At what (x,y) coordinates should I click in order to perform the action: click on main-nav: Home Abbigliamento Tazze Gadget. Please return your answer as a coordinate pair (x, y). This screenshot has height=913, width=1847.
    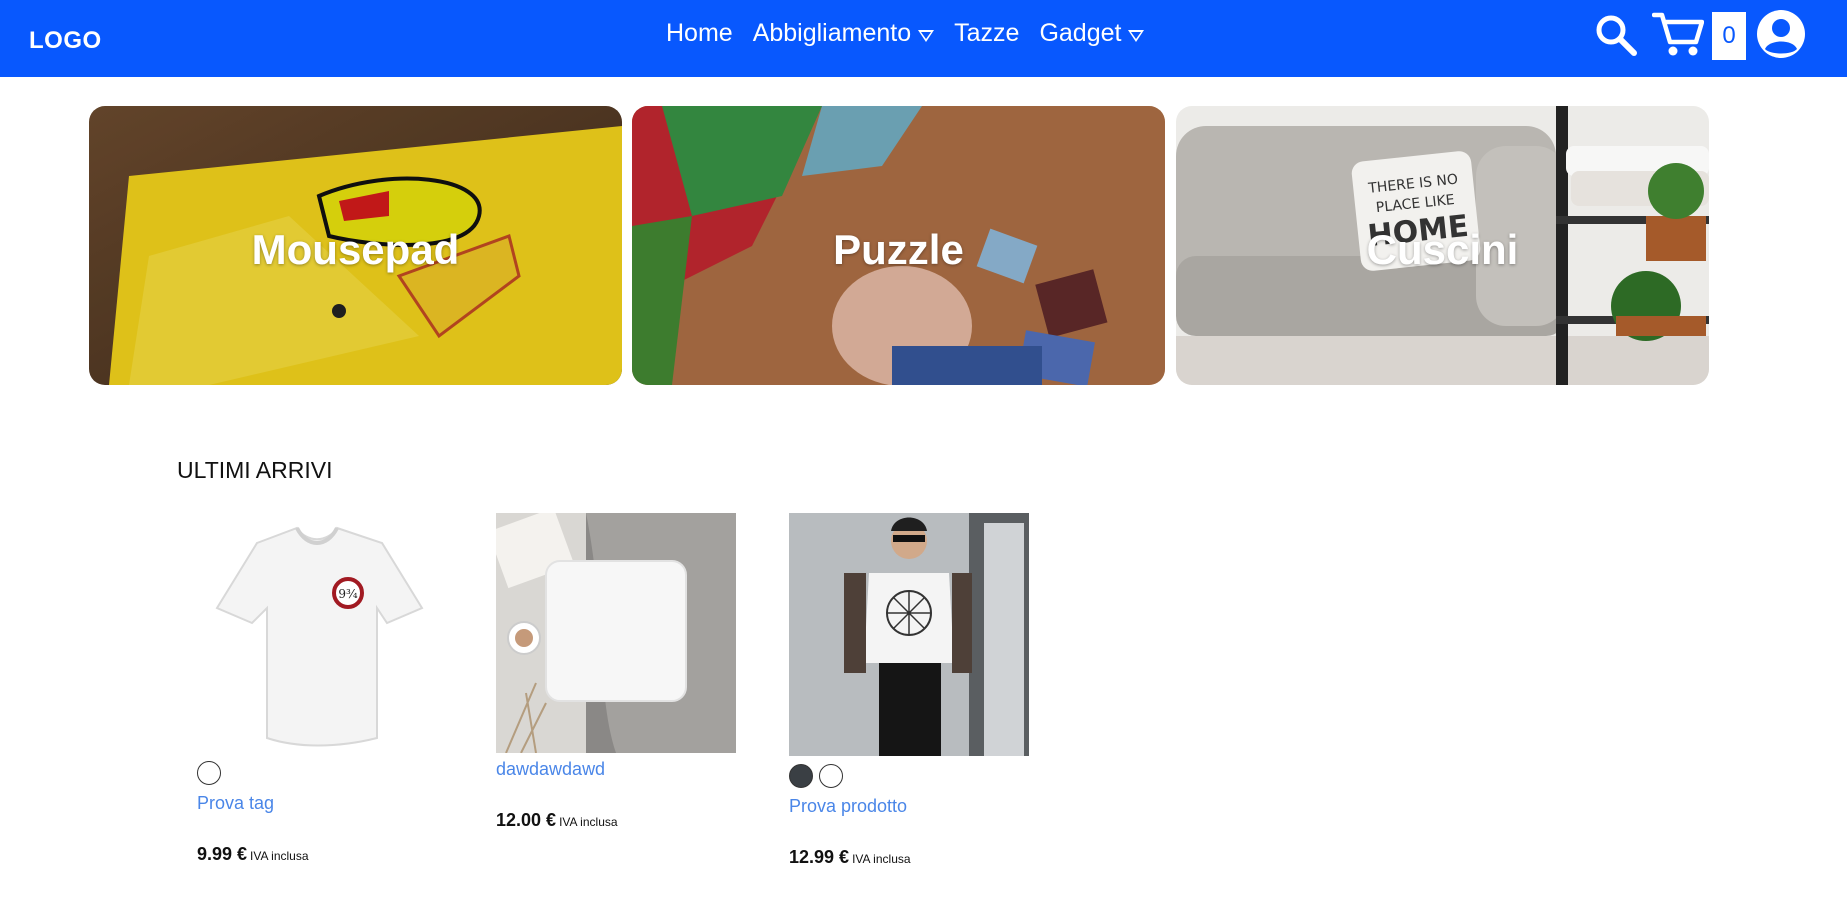
    Looking at the image, I should click on (915, 33).